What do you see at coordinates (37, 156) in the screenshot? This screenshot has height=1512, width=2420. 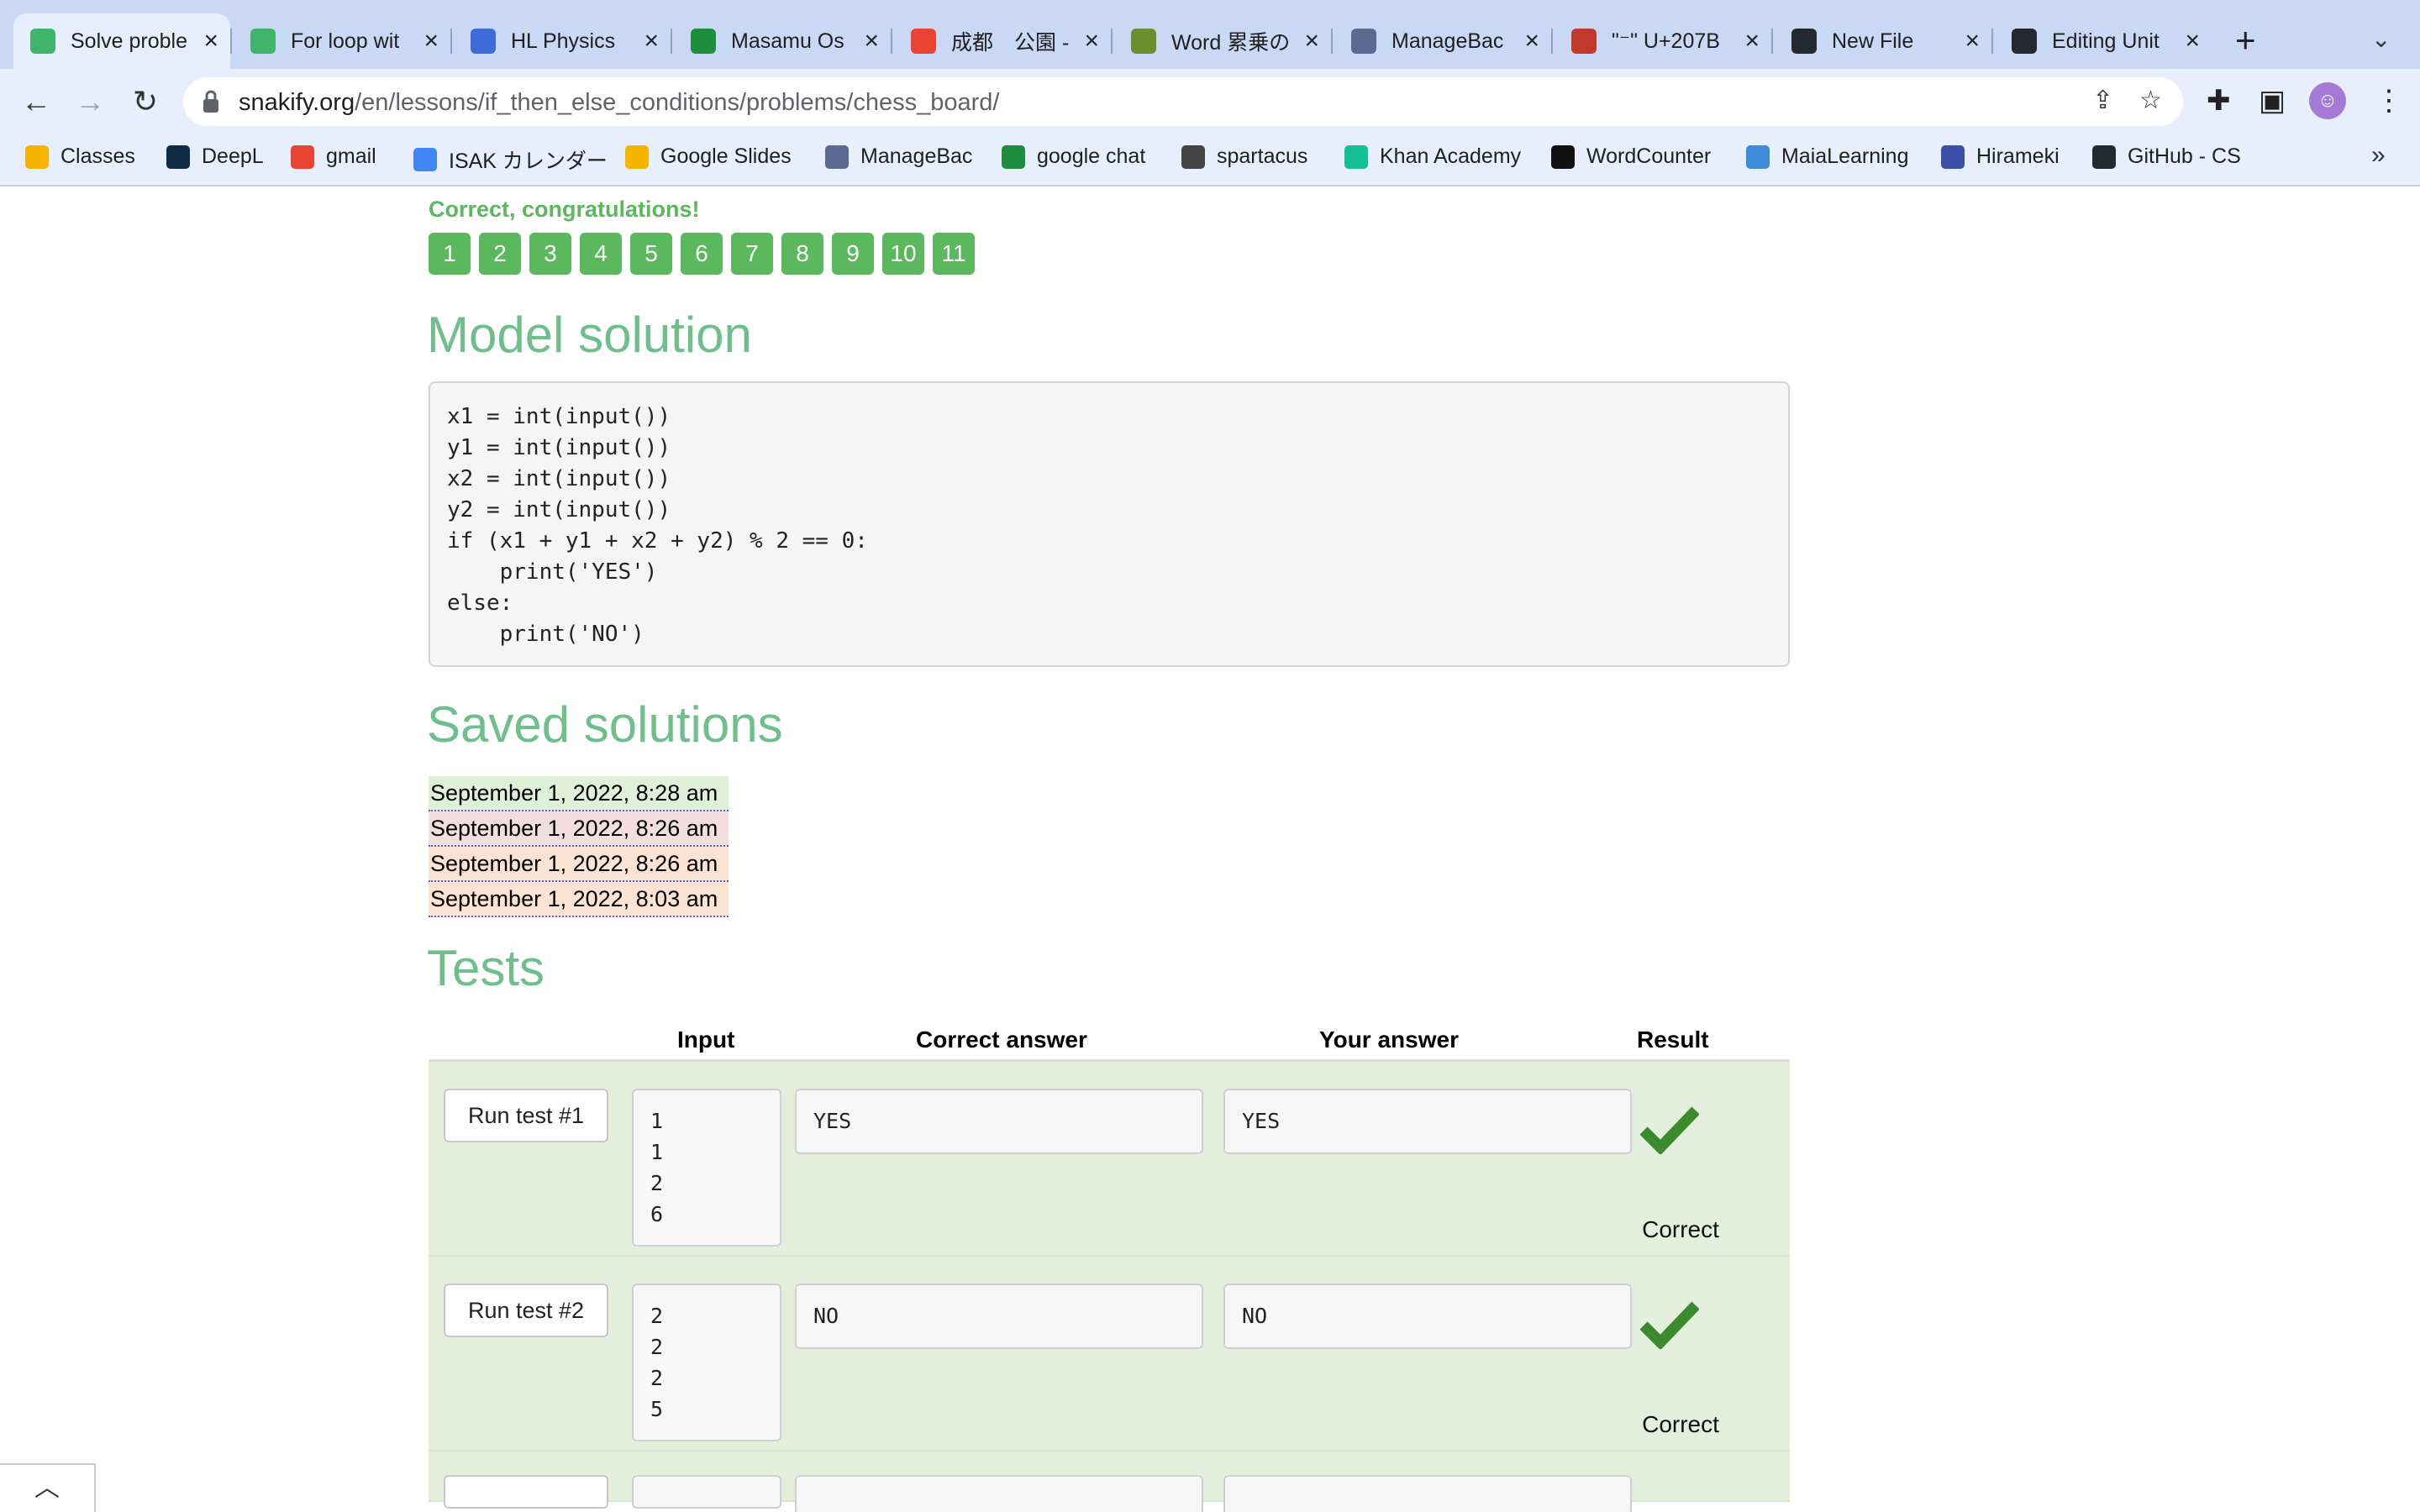 I see `classroom-icon` at bounding box center [37, 156].